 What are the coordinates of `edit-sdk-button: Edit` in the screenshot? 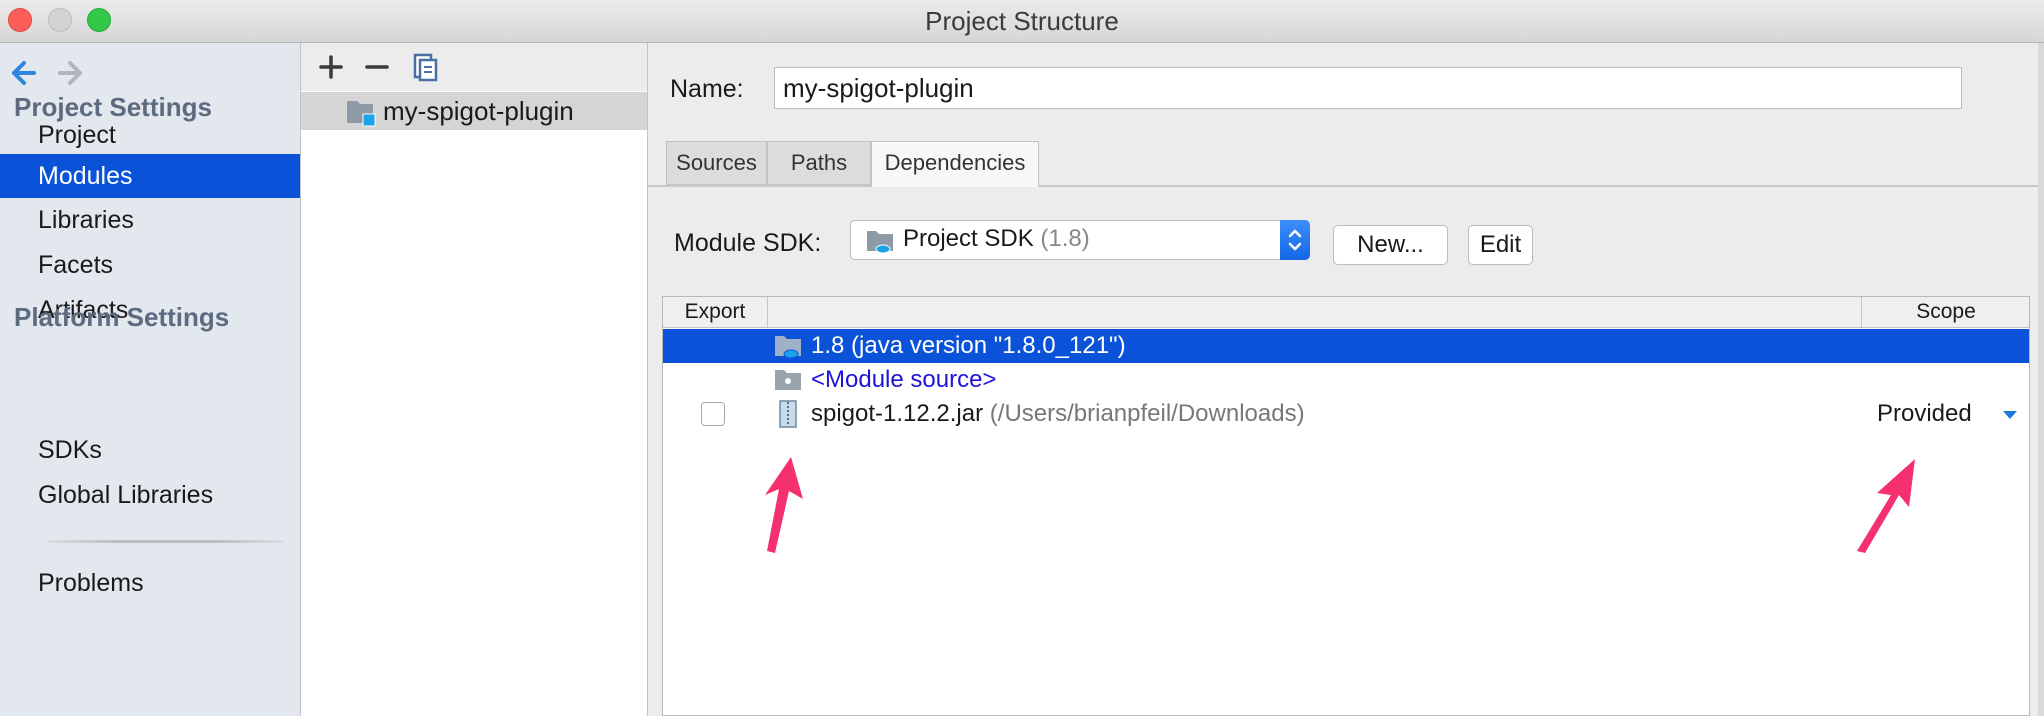 It's located at (1500, 245).